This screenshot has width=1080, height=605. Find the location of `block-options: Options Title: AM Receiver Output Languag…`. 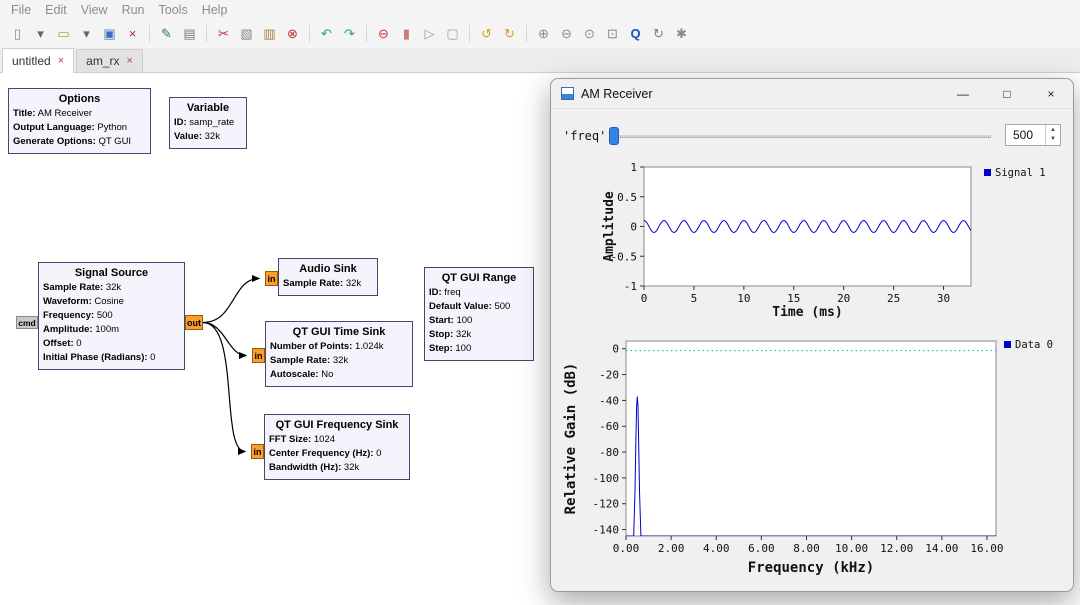

block-options: Options Title: AM Receiver Output Languag… is located at coordinates (79, 121).